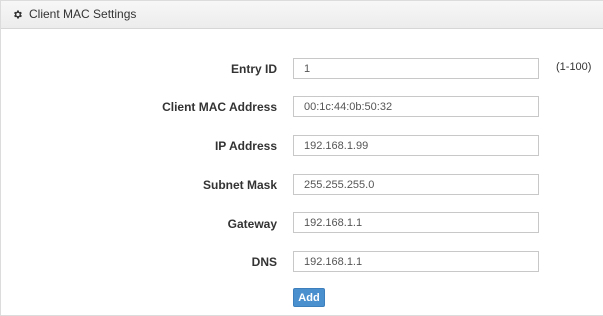  What do you see at coordinates (18, 14) in the screenshot?
I see `gear-icon` at bounding box center [18, 14].